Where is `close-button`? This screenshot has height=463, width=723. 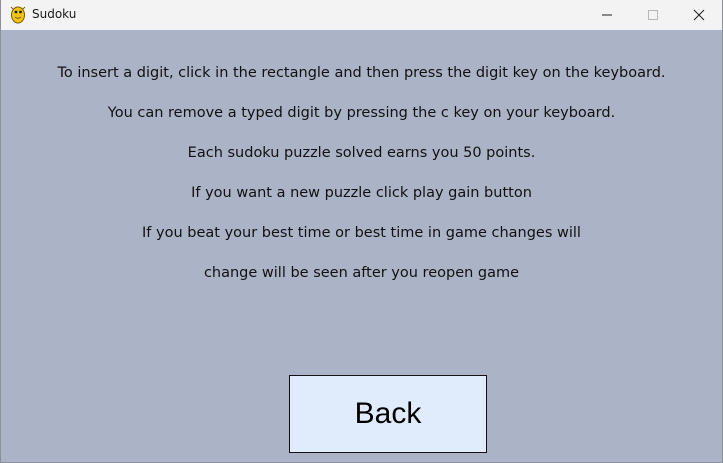
close-button is located at coordinates (699, 15).